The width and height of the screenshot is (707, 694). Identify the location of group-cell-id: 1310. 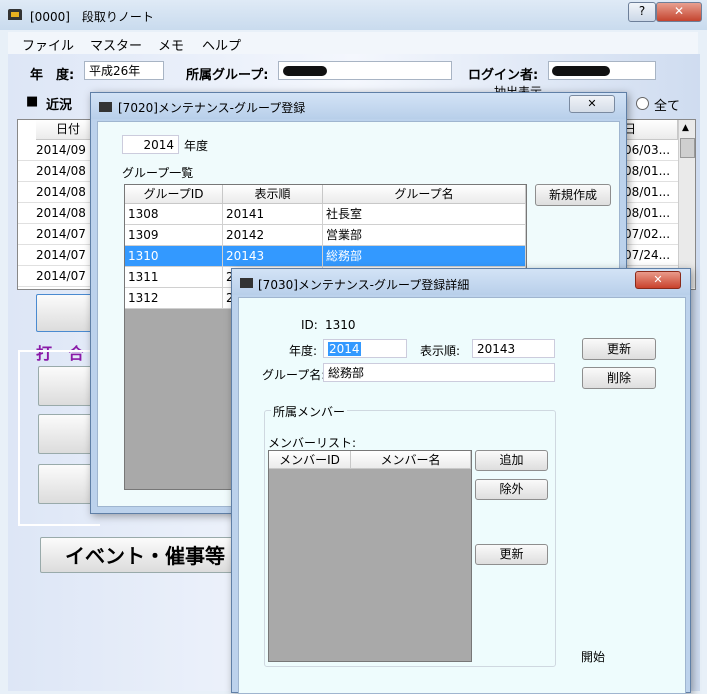
(174, 256).